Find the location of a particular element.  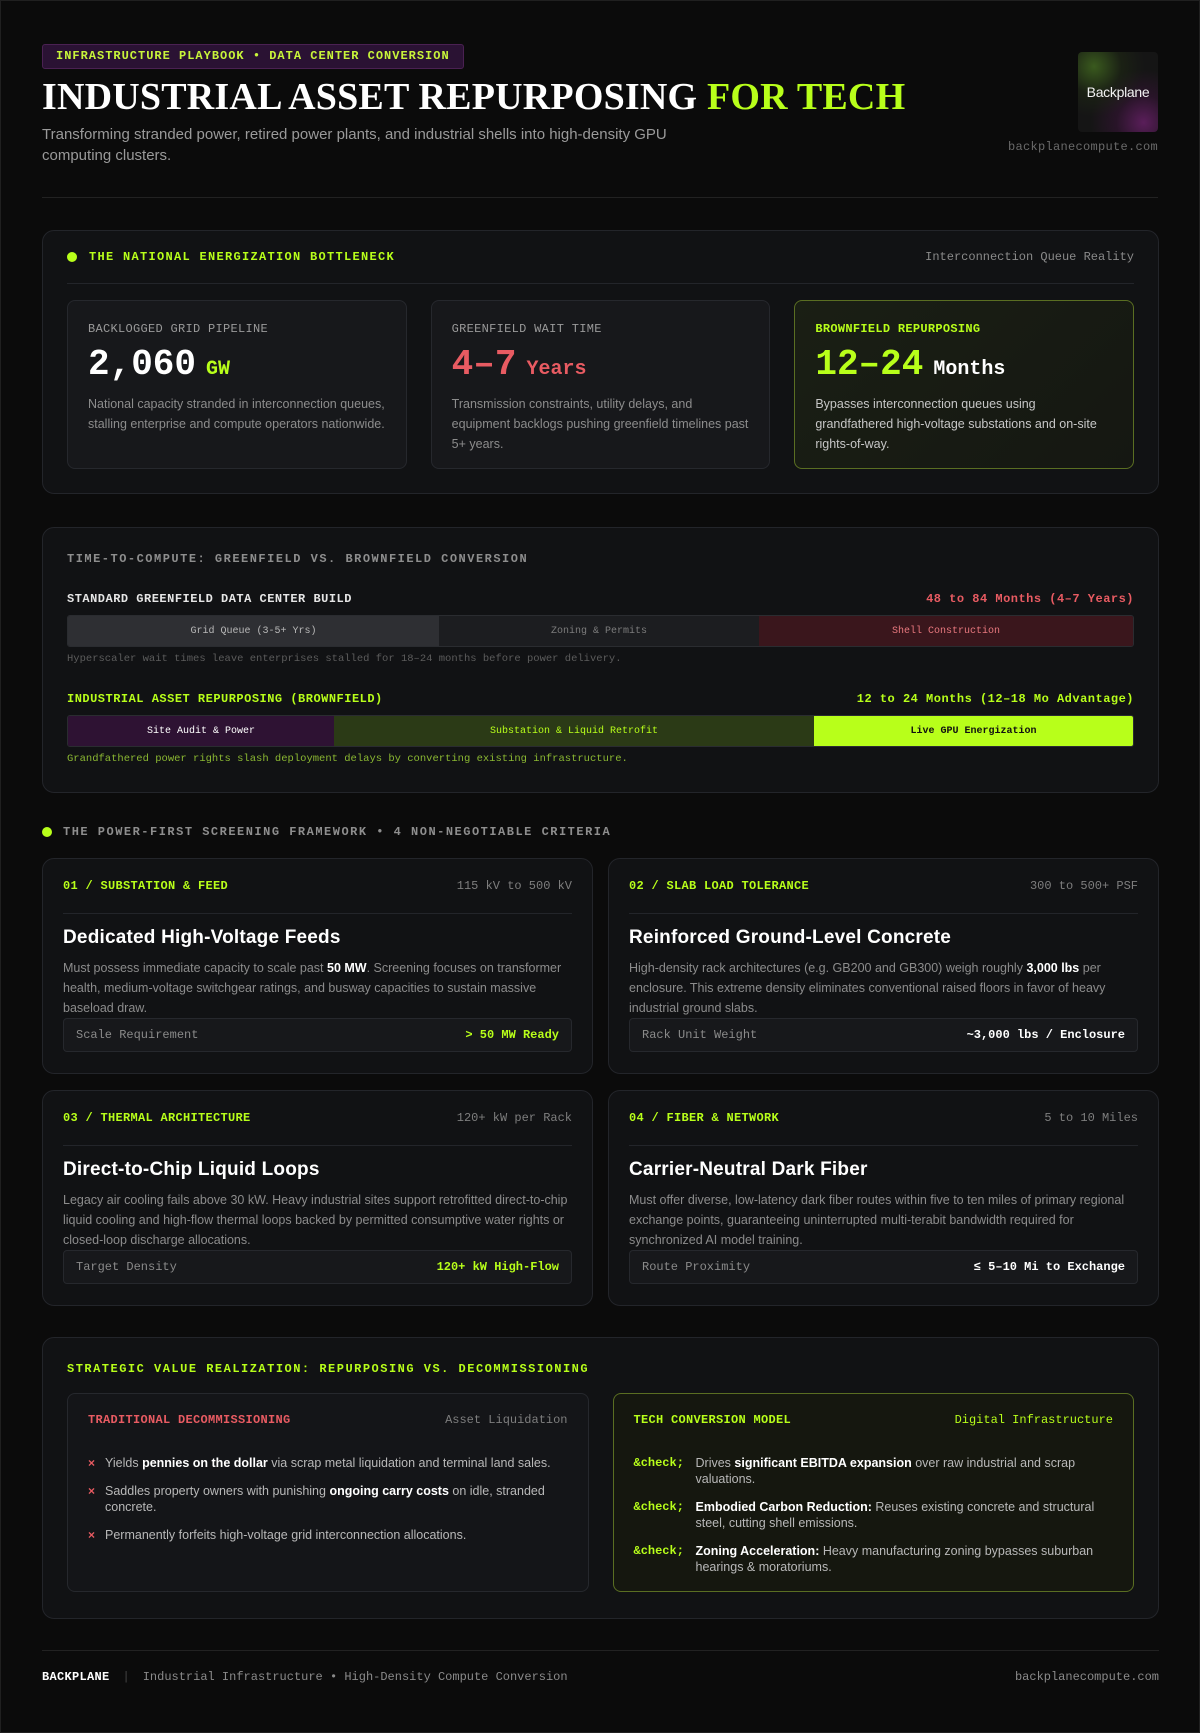

page-title: INDUSTRIAL ASSET REPURPOSING FOR TECH is located at coordinates (473, 97).